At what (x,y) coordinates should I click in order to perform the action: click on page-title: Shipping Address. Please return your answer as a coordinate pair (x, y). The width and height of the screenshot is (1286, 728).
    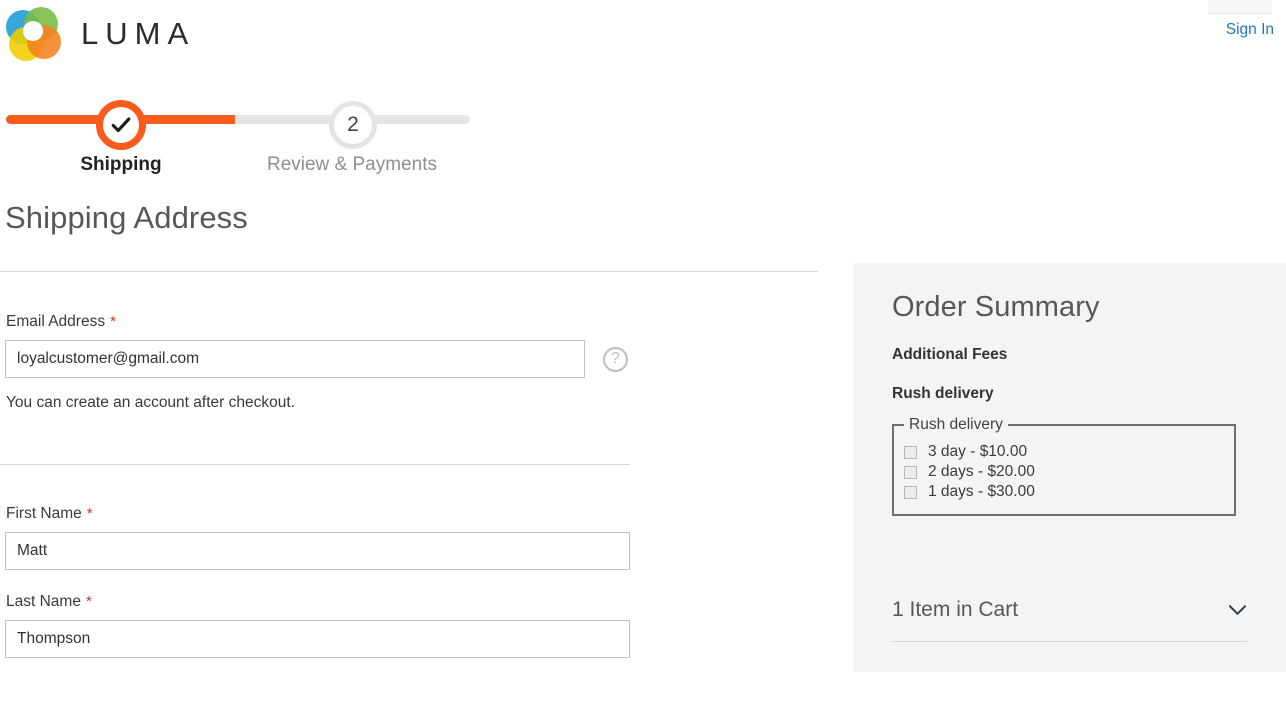
    Looking at the image, I should click on (126, 217).